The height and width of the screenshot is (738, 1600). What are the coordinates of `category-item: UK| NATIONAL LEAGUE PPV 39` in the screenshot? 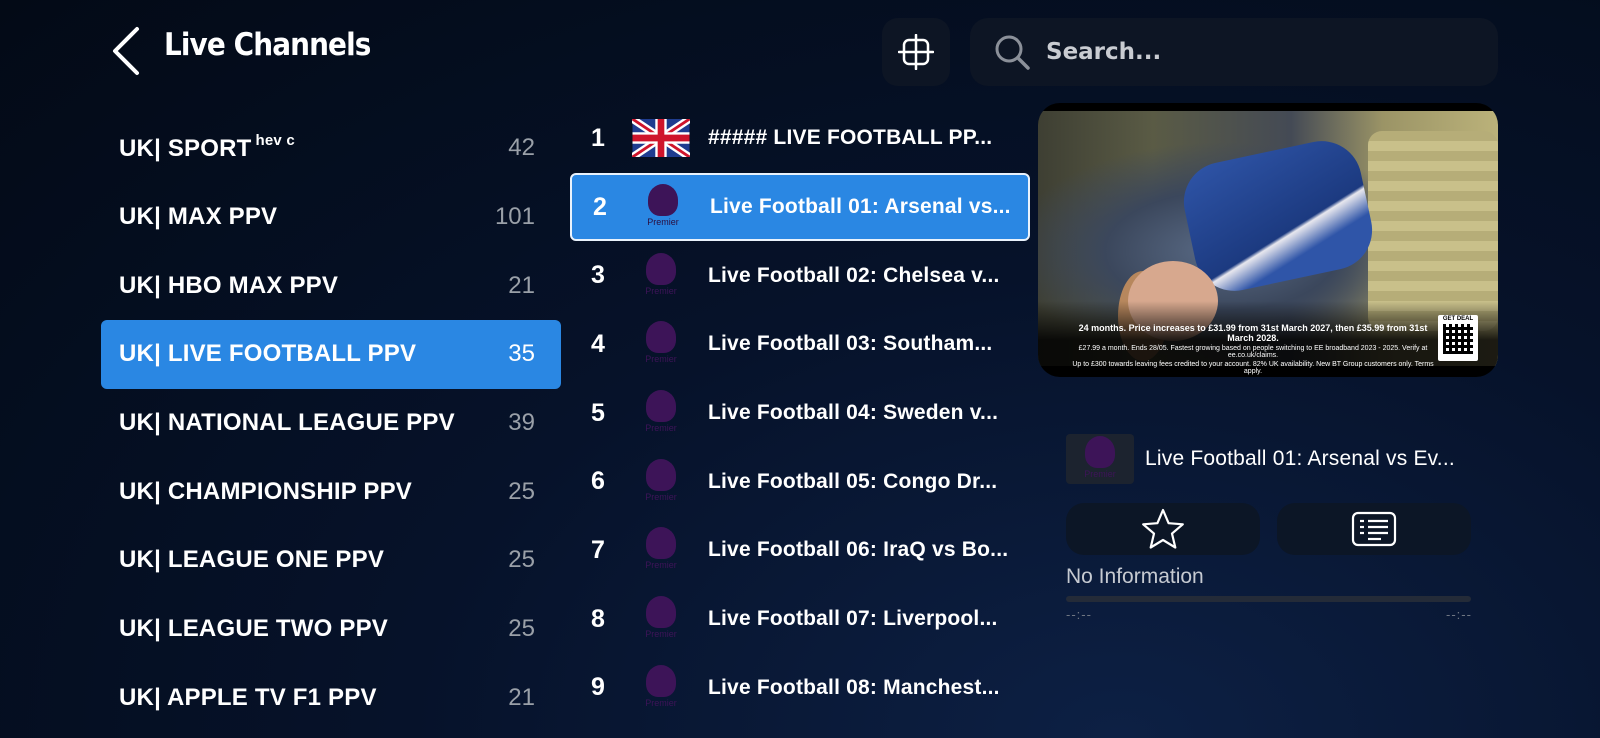 It's located at (331, 423).